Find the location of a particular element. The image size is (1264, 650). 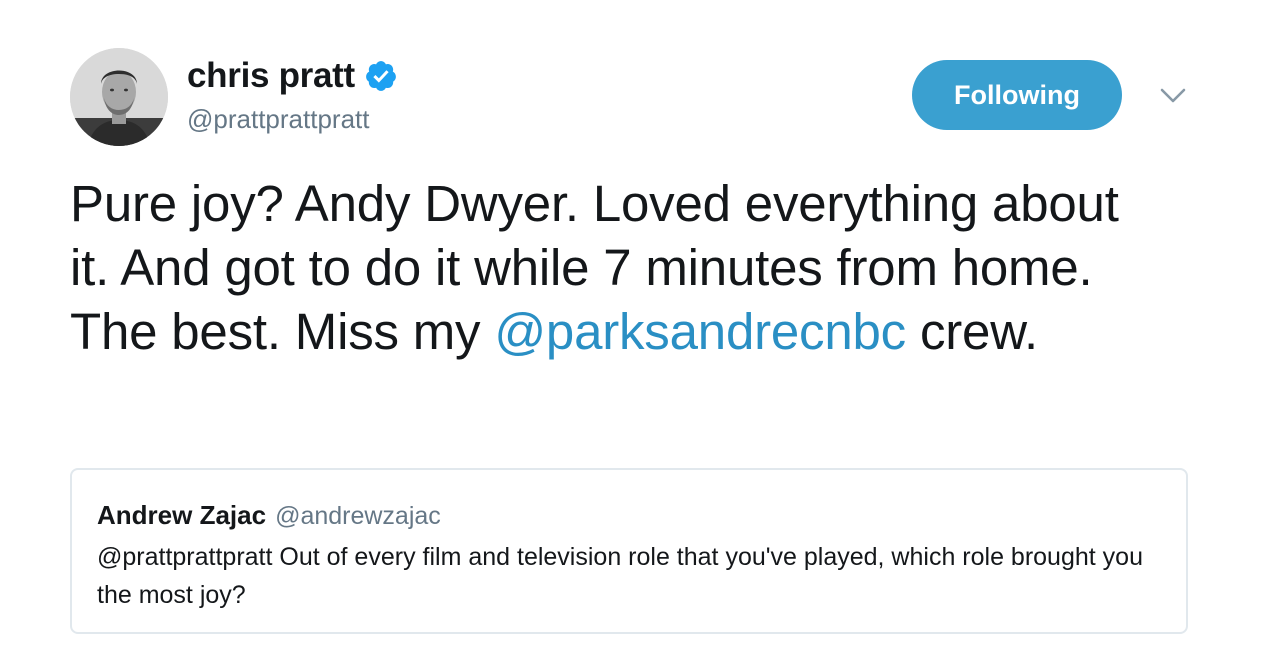

mention-link: @parksandrecnbc is located at coordinates (700, 331).